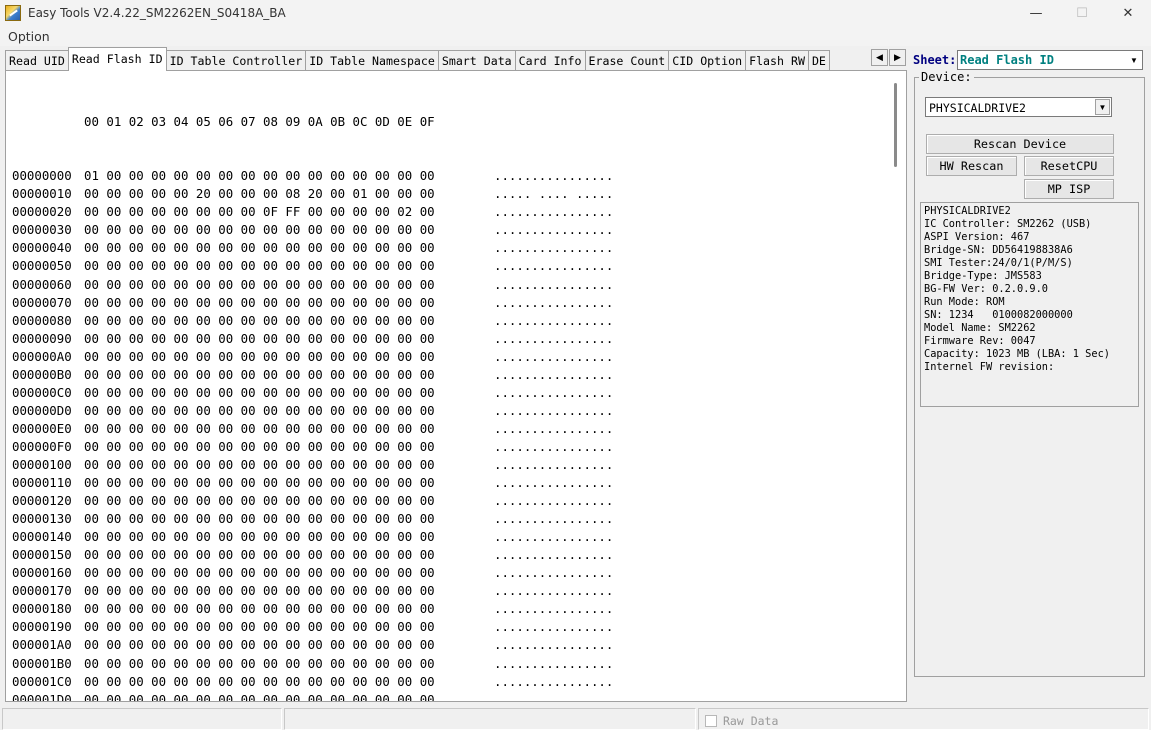 The image size is (1151, 730). I want to click on device-info-line: SMI Tester:24/0/1(P/M/S), so click(998, 263).